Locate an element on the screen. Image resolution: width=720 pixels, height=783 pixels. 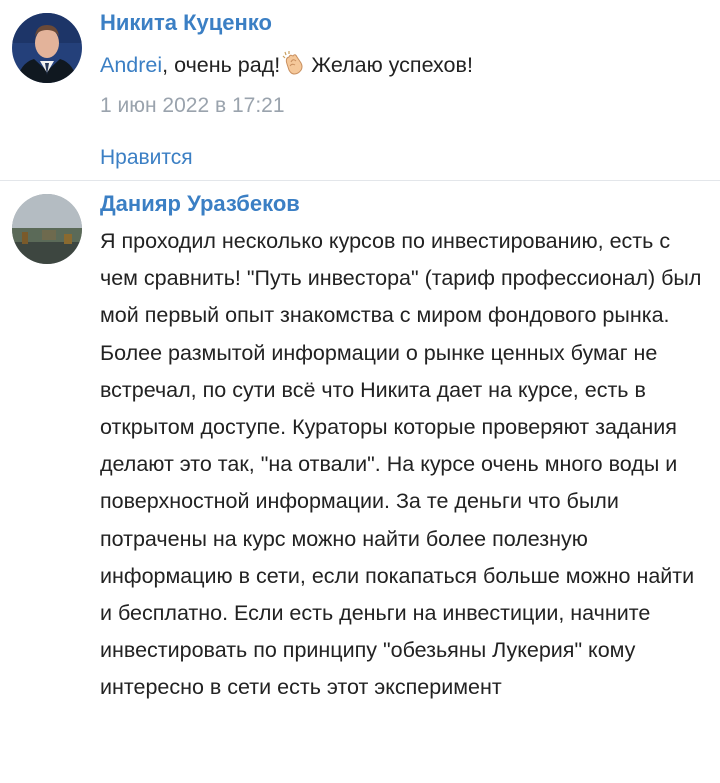
comment-text-part: , очень рад! is located at coordinates (221, 65).